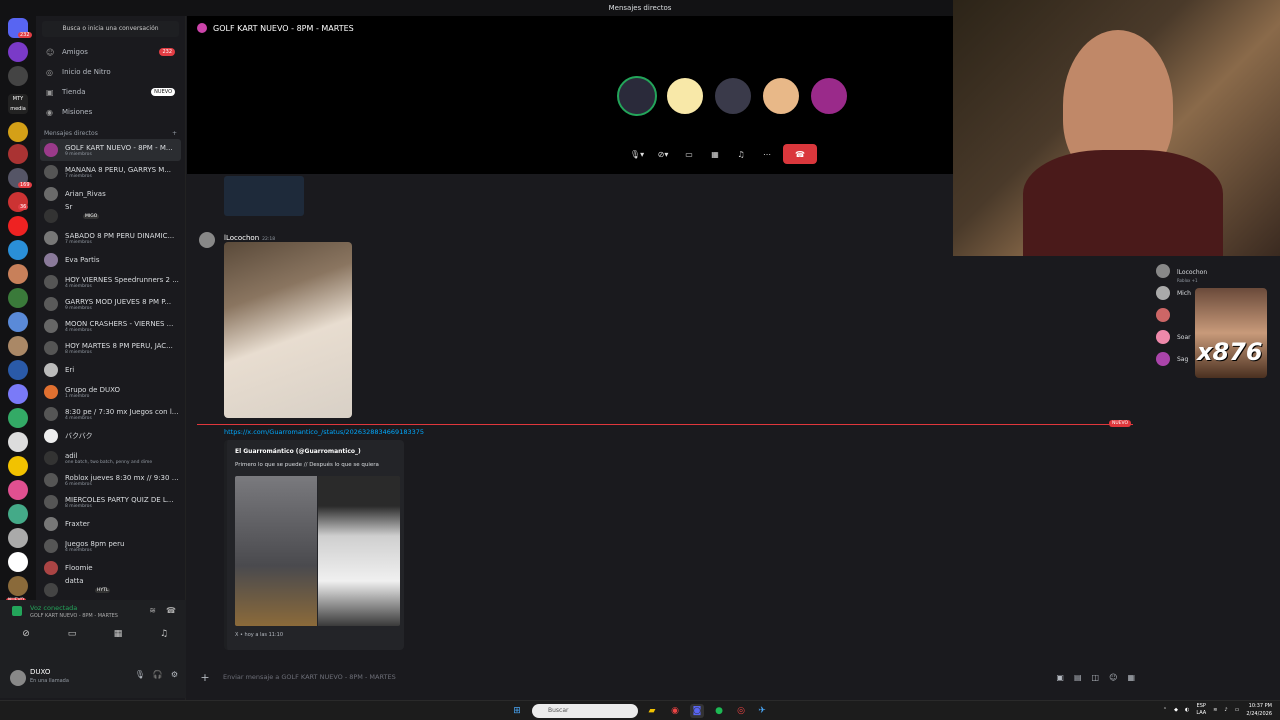 The height and width of the screenshot is (720, 1280). What do you see at coordinates (1237, 710) in the screenshot?
I see `battery-icon: ▭` at bounding box center [1237, 710].